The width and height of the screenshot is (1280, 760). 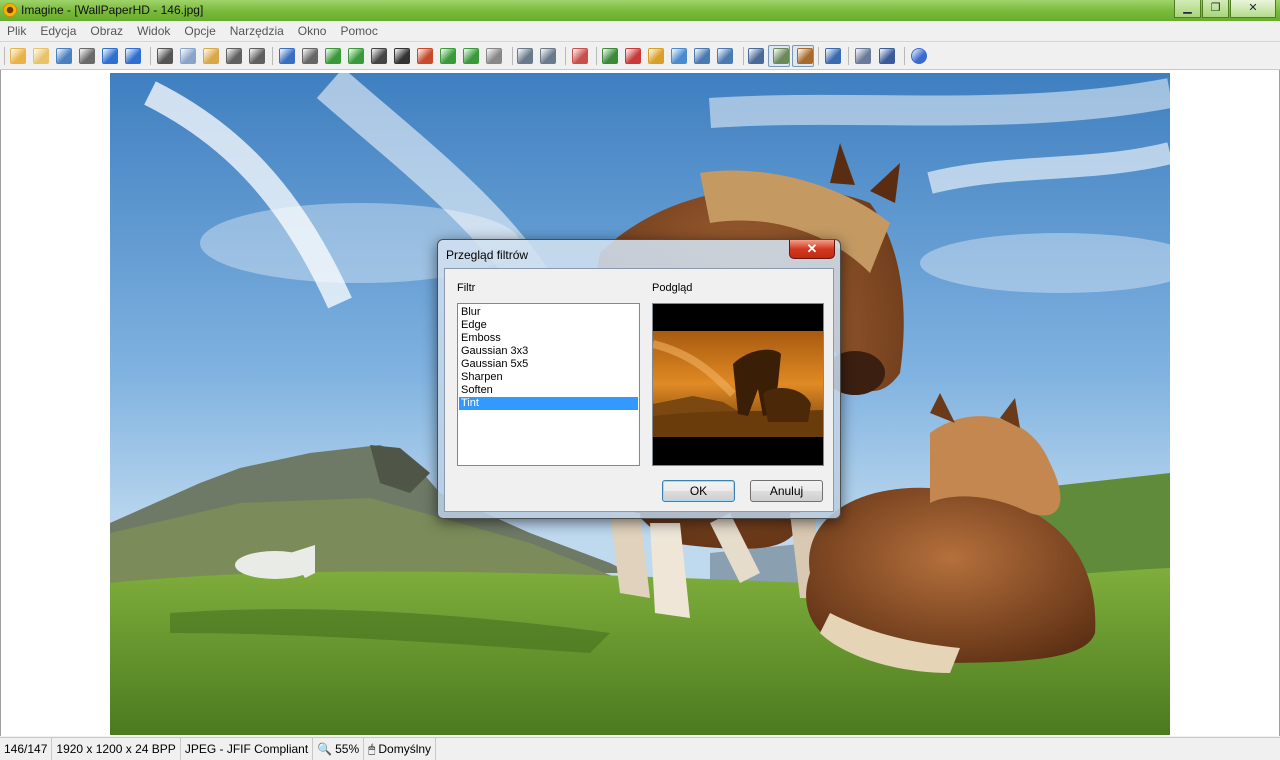 I want to click on info-icon, so click(x=287, y=56).